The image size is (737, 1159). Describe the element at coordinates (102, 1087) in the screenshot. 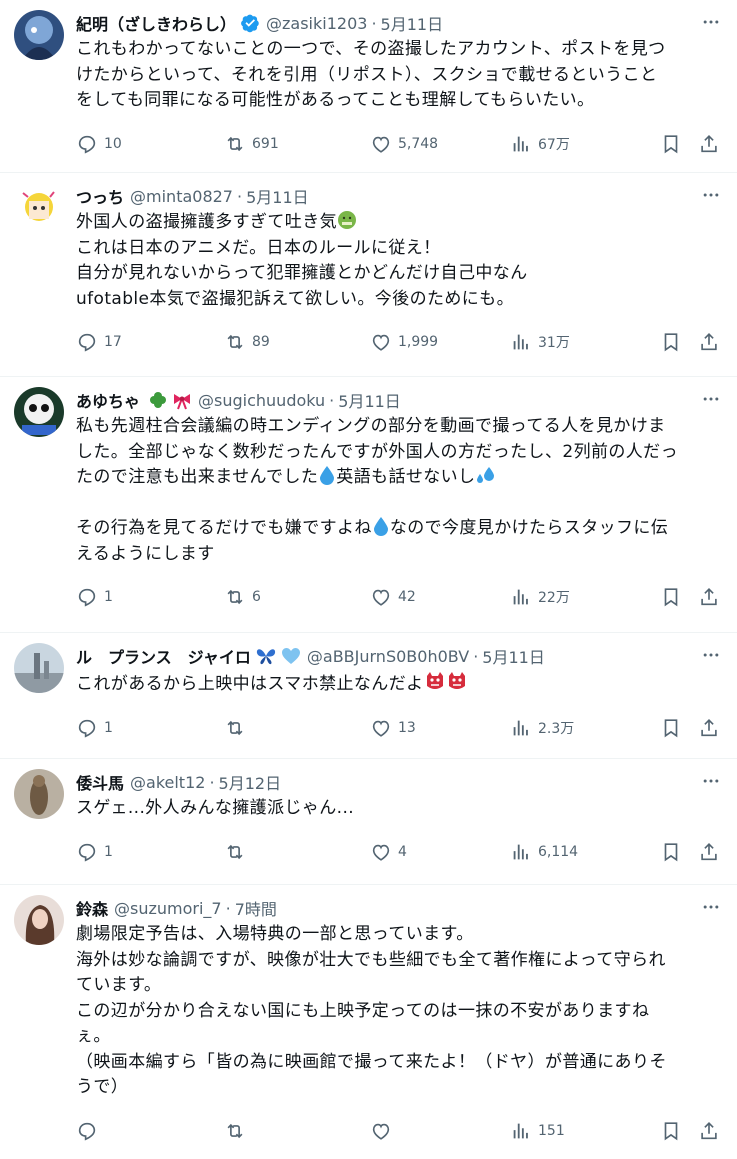

I see `tweet-text-line: うで）` at that location.